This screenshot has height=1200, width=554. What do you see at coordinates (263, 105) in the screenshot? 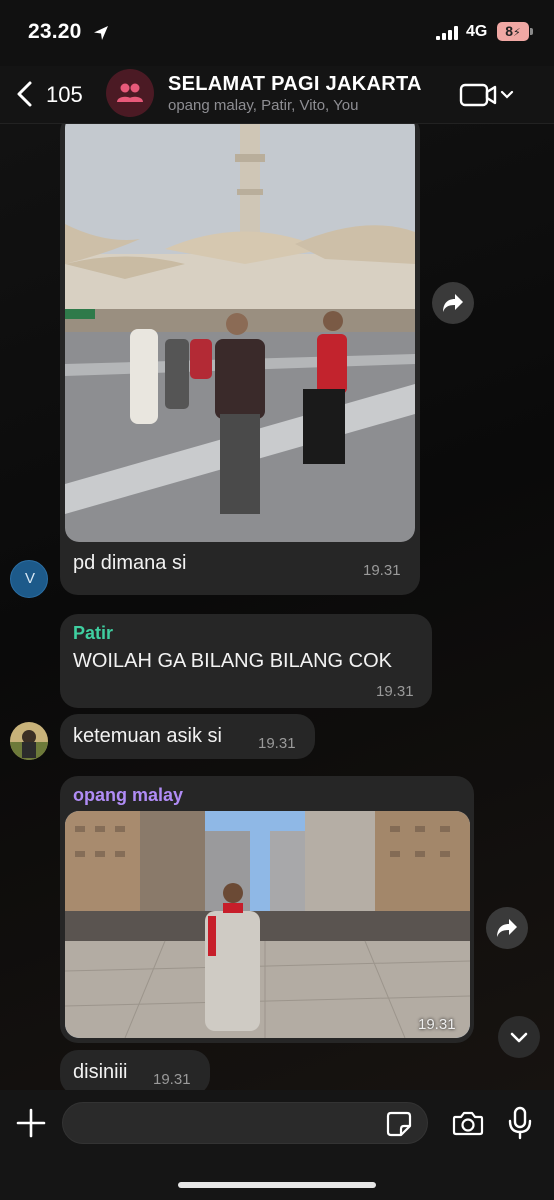
I see `group-members: opang malay, Patir, Vito, You` at bounding box center [263, 105].